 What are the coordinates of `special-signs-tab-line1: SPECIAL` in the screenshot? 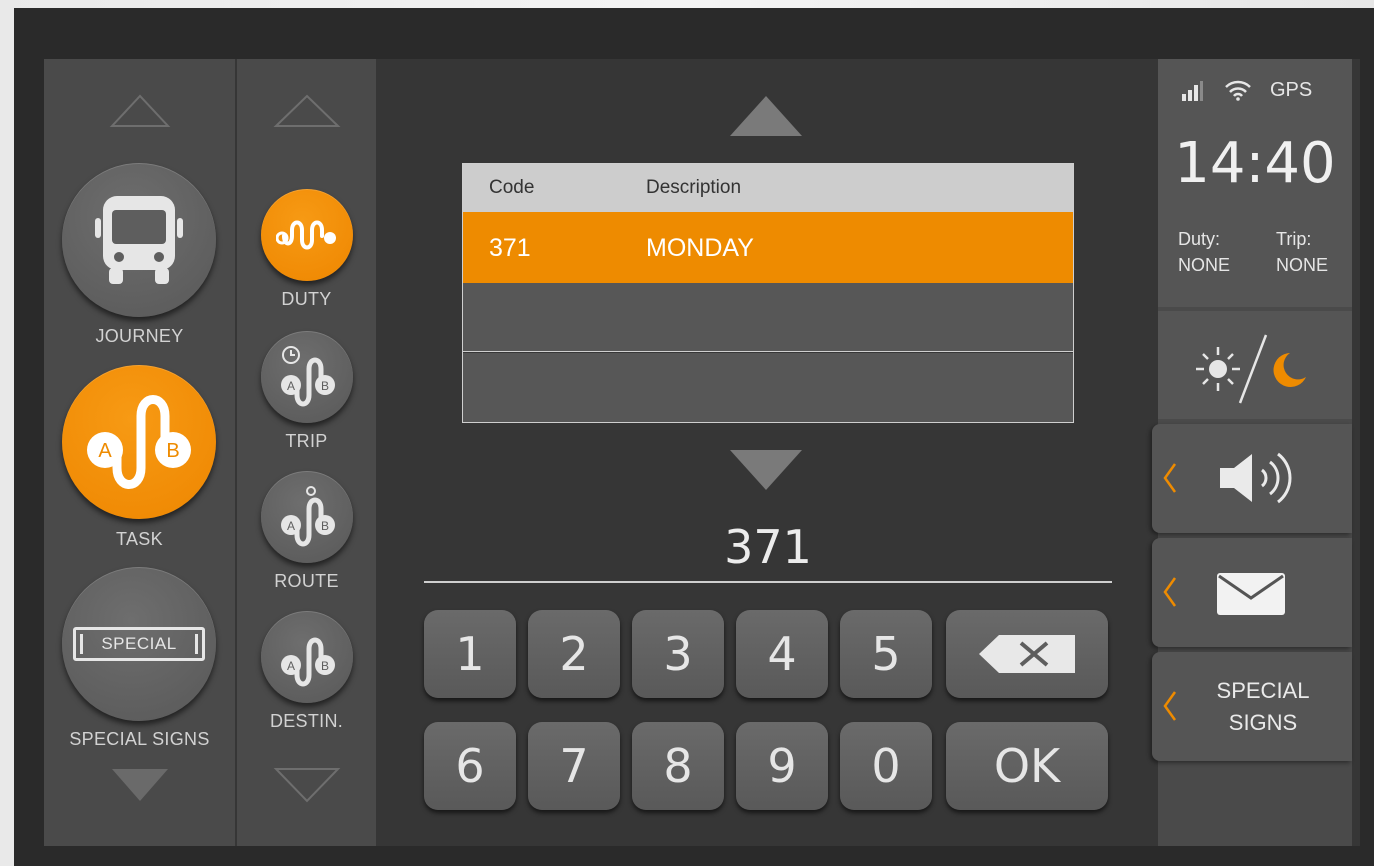 It's located at (1263, 690).